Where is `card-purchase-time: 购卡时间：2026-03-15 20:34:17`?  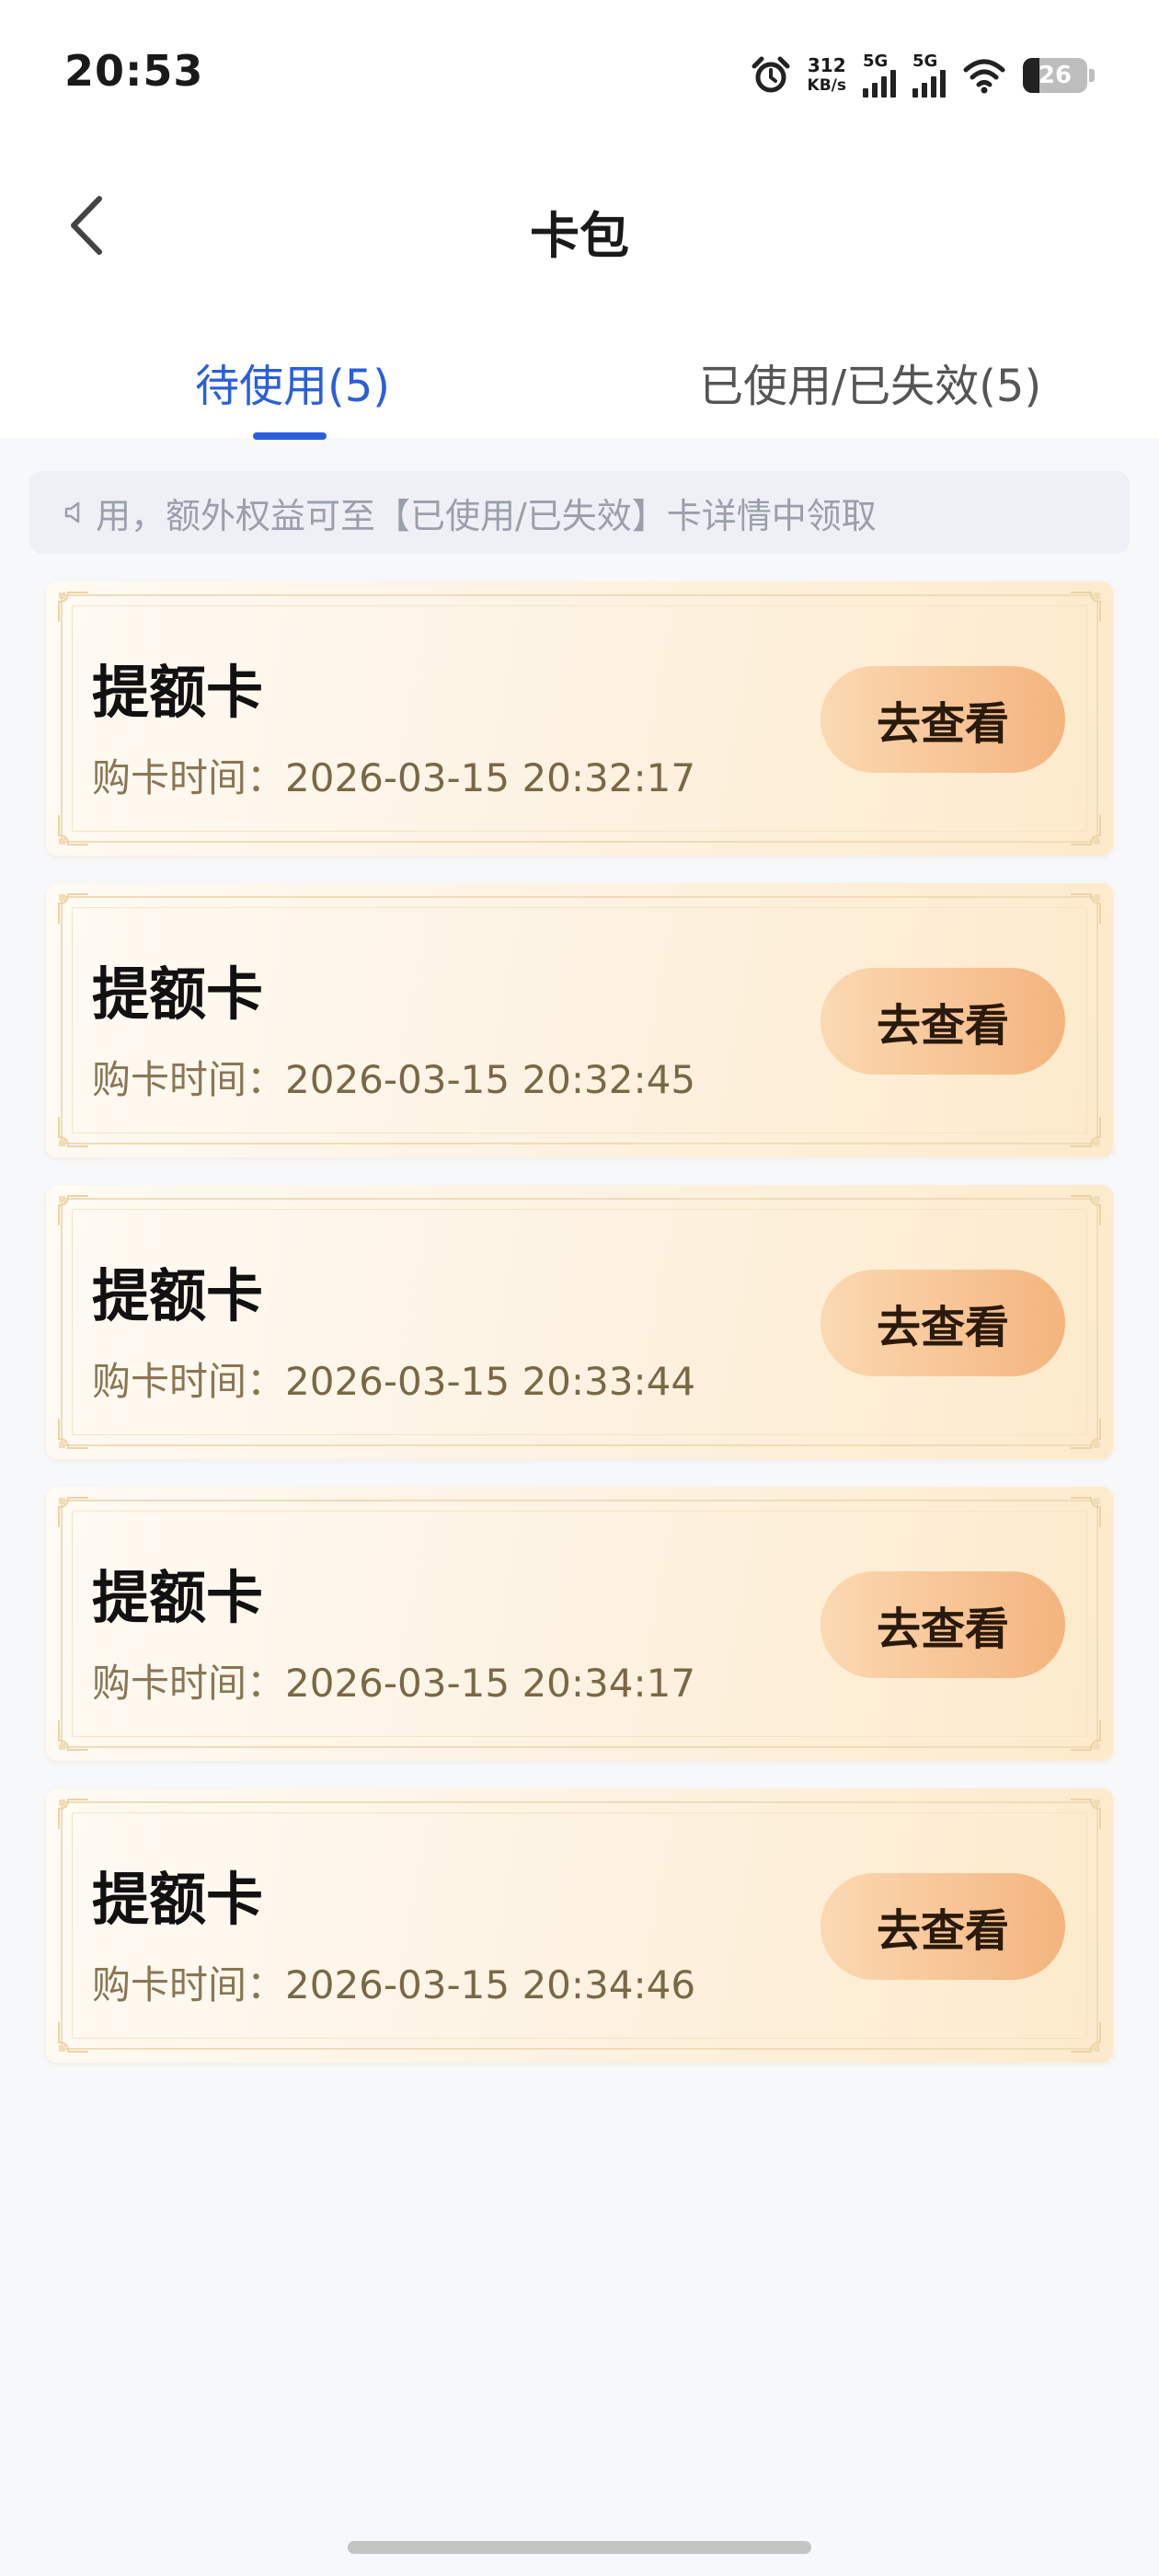 card-purchase-time: 购卡时间：2026-03-15 20:34:17 is located at coordinates (393, 1680).